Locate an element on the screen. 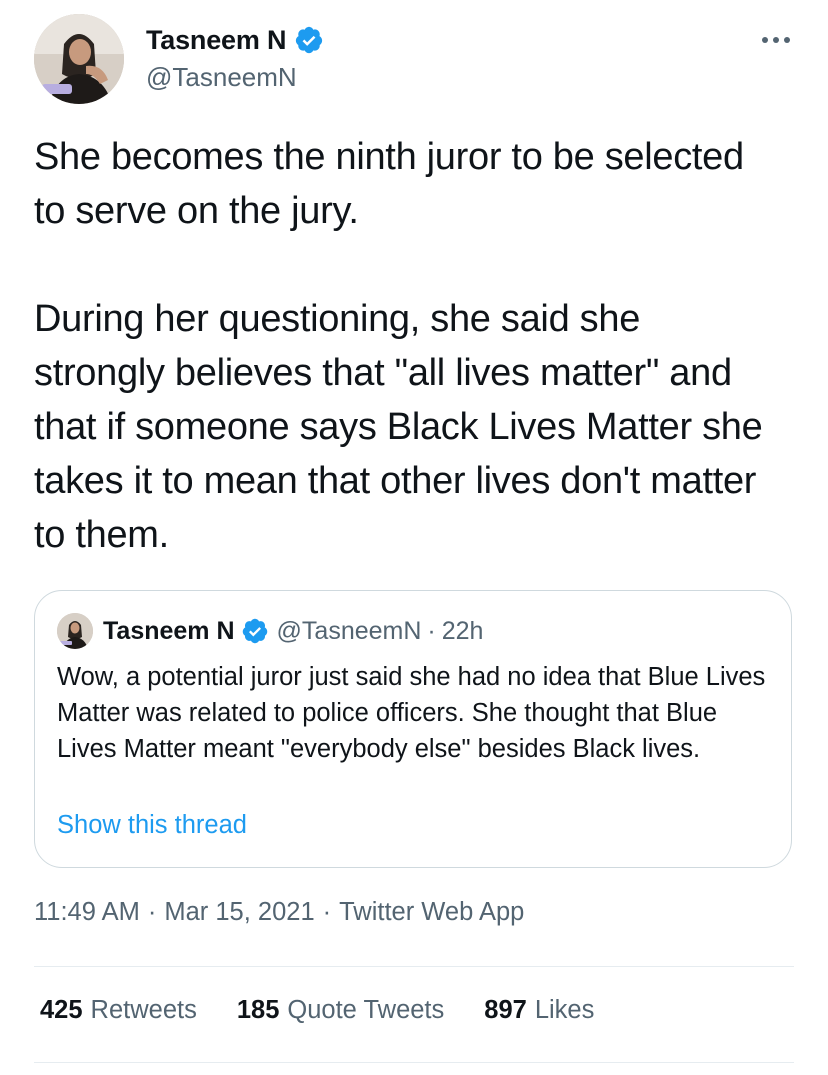 This screenshot has height=1075, width=828. author-handle: @TasneemN is located at coordinates (221, 77).